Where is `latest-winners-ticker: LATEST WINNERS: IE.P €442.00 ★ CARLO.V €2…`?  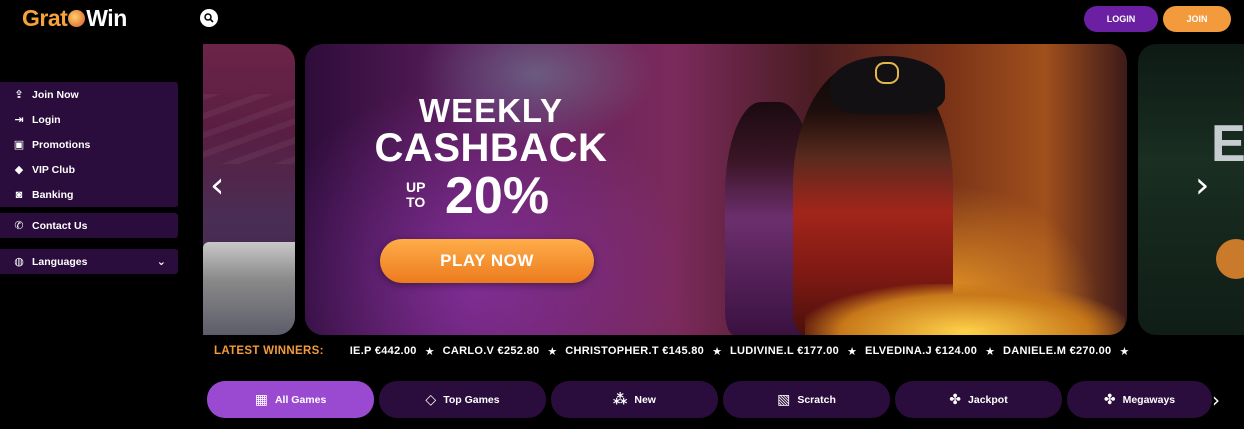
latest-winners-ticker: LATEST WINNERS: IE.P €442.00 ★ CARLO.V €2… is located at coordinates (723, 351).